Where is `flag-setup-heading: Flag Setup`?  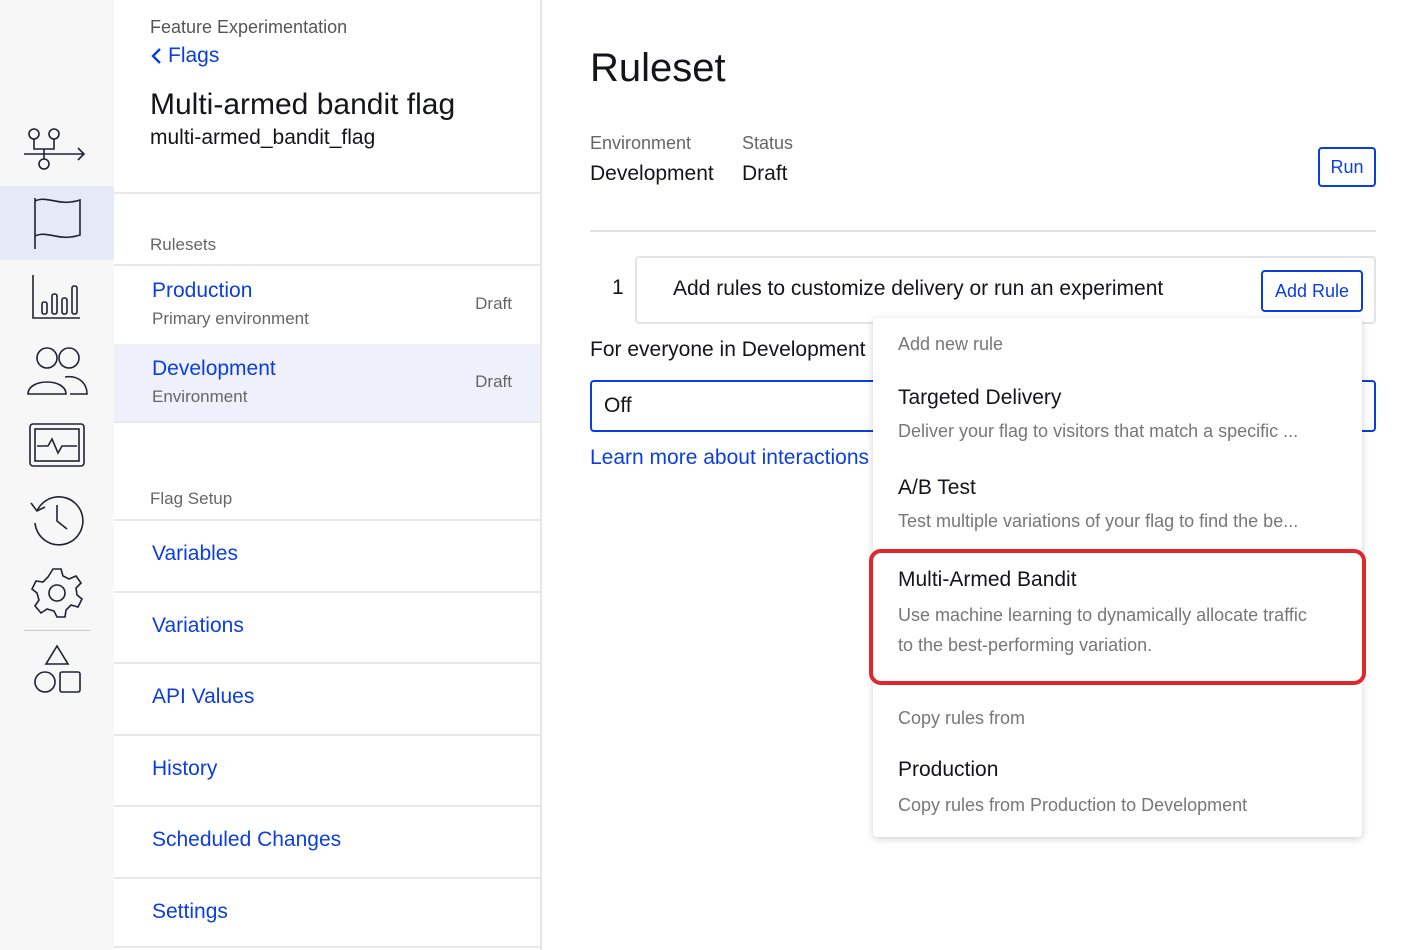 flag-setup-heading: Flag Setup is located at coordinates (191, 498).